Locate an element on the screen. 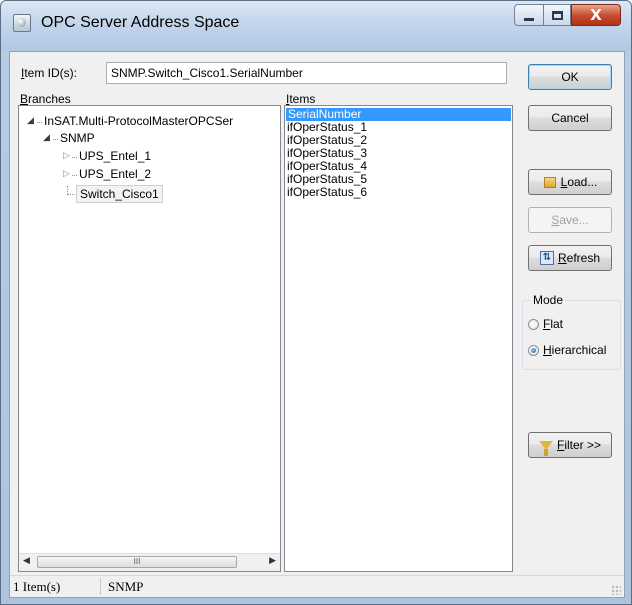 This screenshot has height=605, width=632. status-separator is located at coordinates (100, 586).